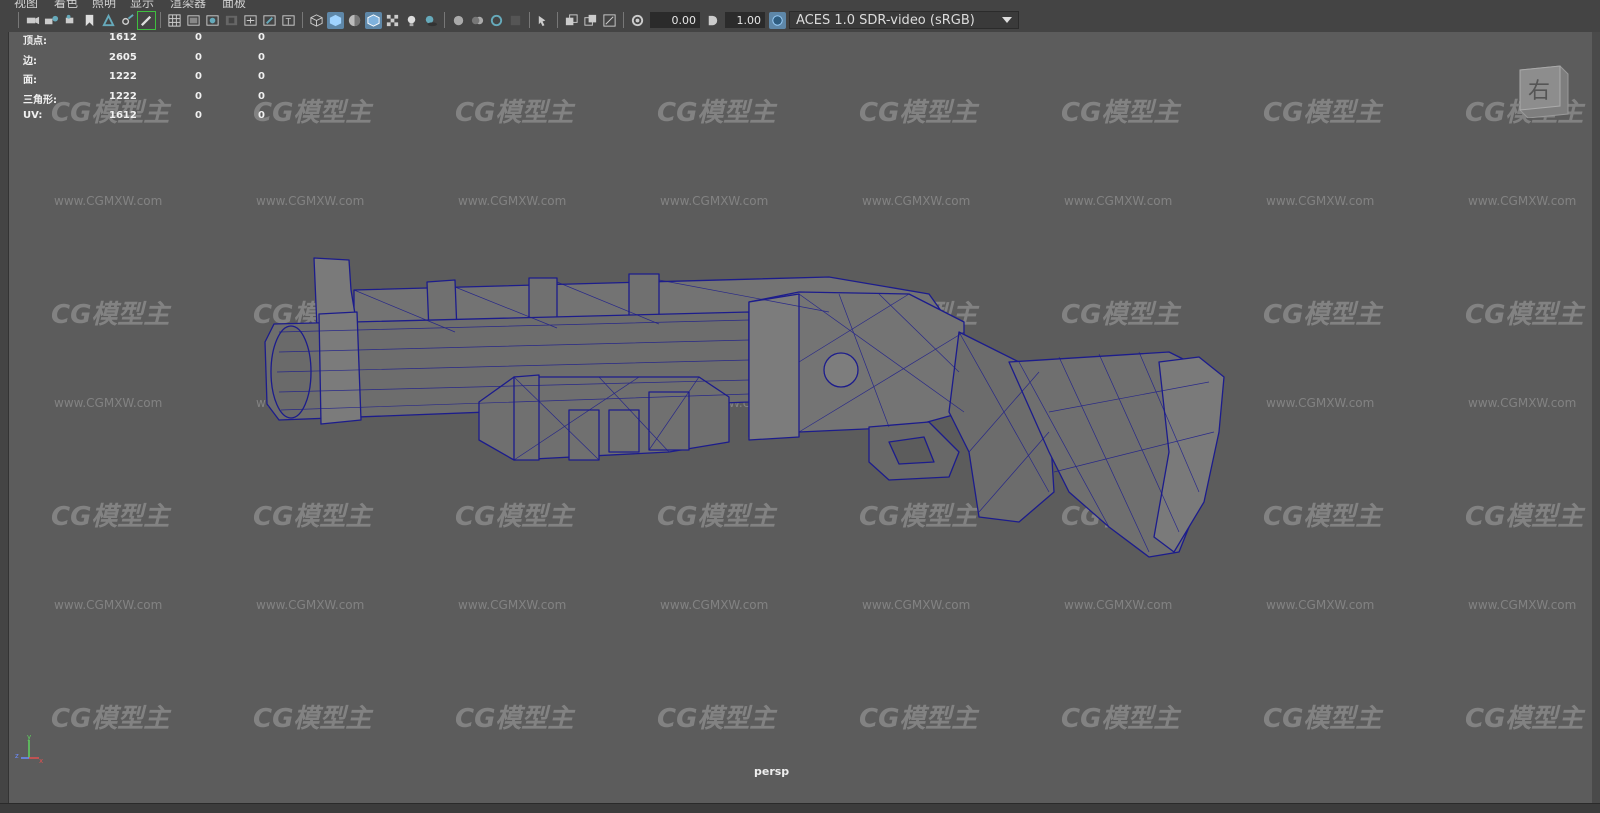  Describe the element at coordinates (70, 20) in the screenshot. I see `bookmarks-icon` at that location.